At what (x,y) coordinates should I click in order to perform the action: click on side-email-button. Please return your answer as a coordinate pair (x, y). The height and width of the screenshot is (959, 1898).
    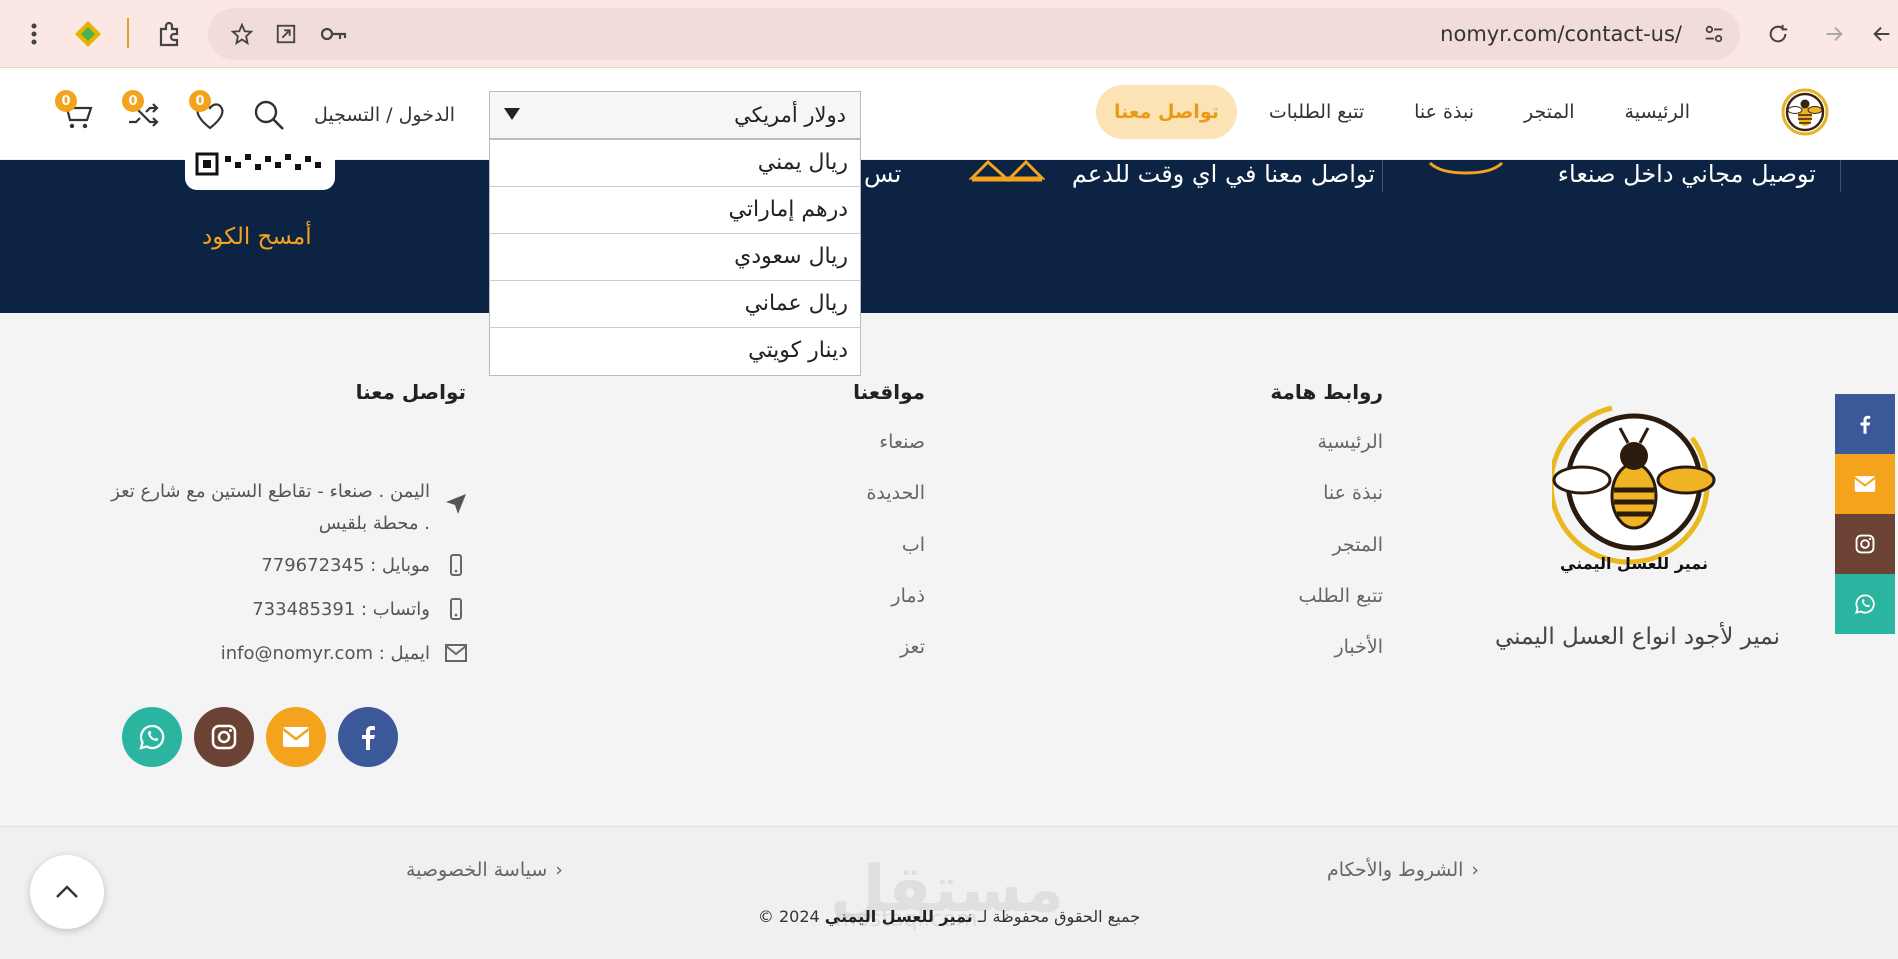
    Looking at the image, I should click on (1865, 484).